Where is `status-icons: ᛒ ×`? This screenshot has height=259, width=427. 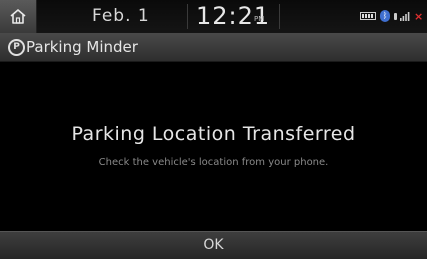
status-icons: ᛒ × is located at coordinates (391, 16).